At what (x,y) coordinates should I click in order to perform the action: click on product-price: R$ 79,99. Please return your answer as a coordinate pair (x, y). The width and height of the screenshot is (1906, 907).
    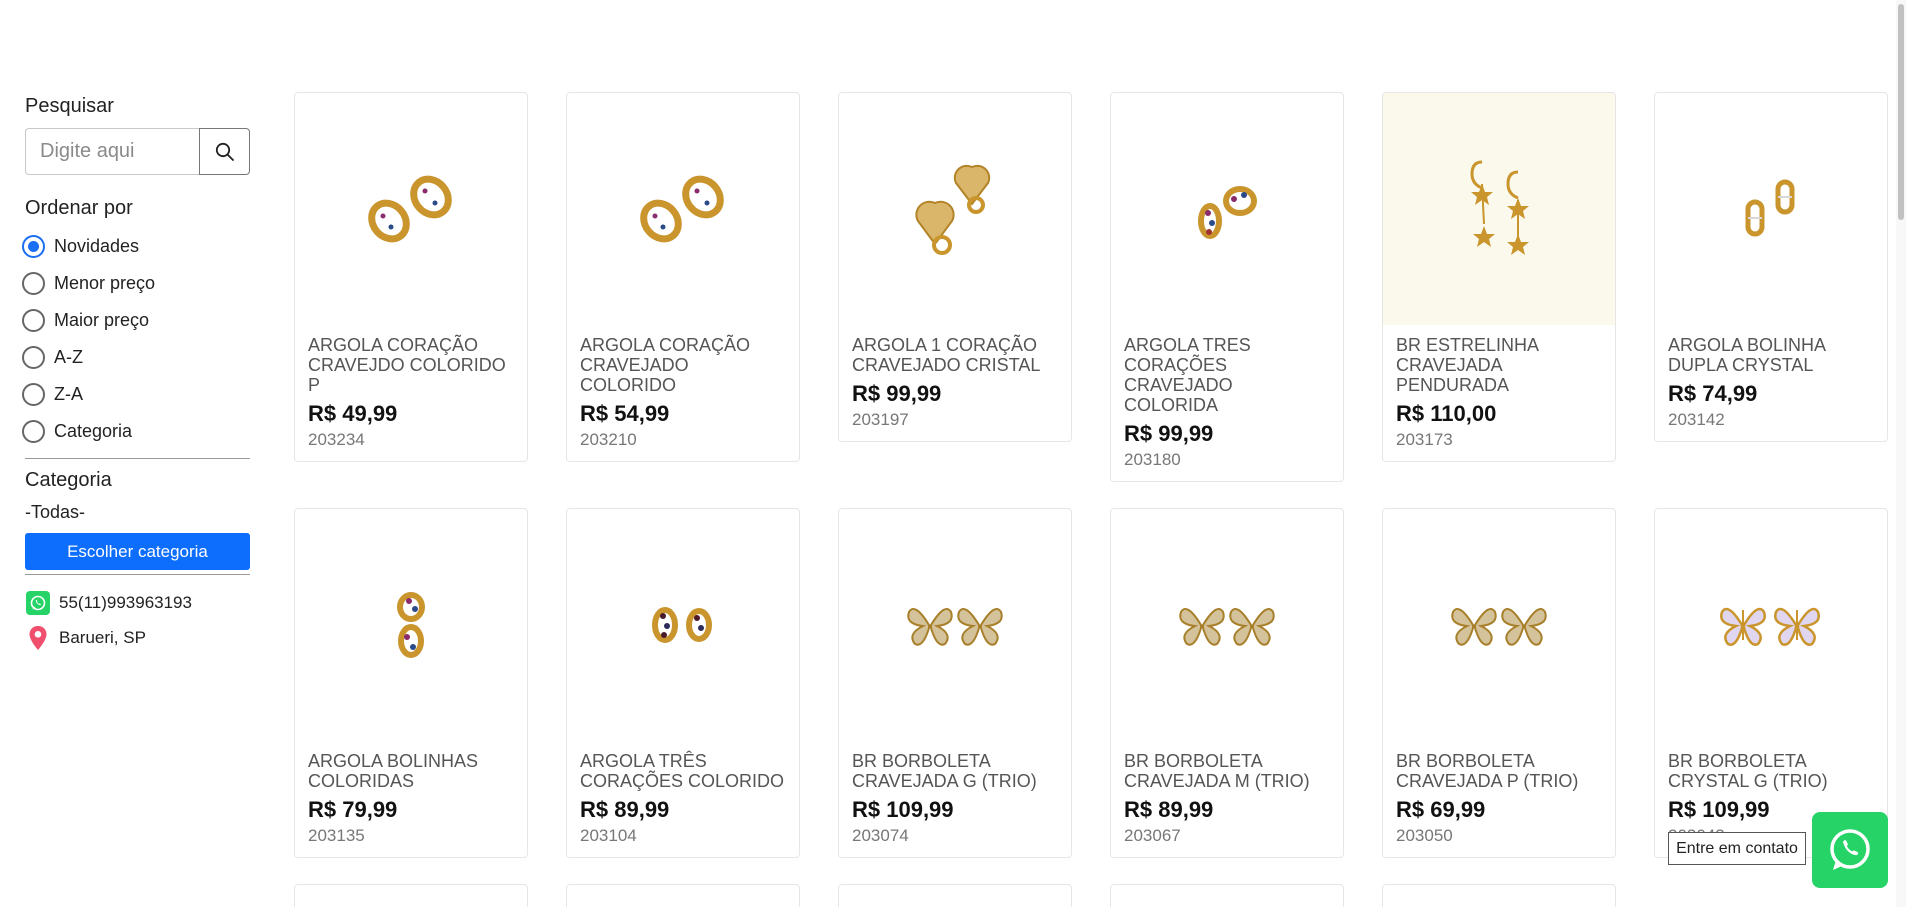
    Looking at the image, I should click on (353, 809).